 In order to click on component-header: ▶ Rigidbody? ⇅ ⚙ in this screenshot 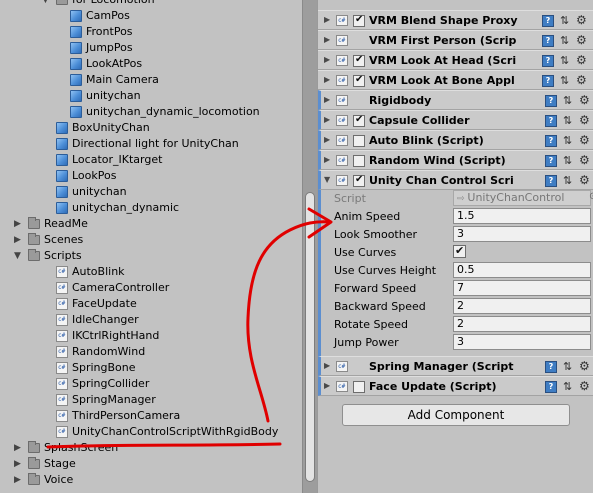, I will do `click(455, 100)`.